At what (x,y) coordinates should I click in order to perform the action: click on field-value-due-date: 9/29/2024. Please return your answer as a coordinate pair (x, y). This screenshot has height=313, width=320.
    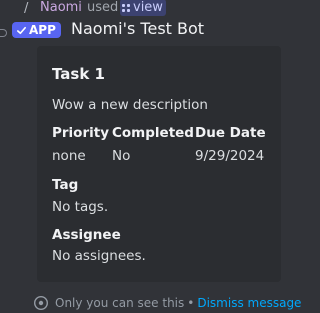
    Looking at the image, I should click on (230, 156).